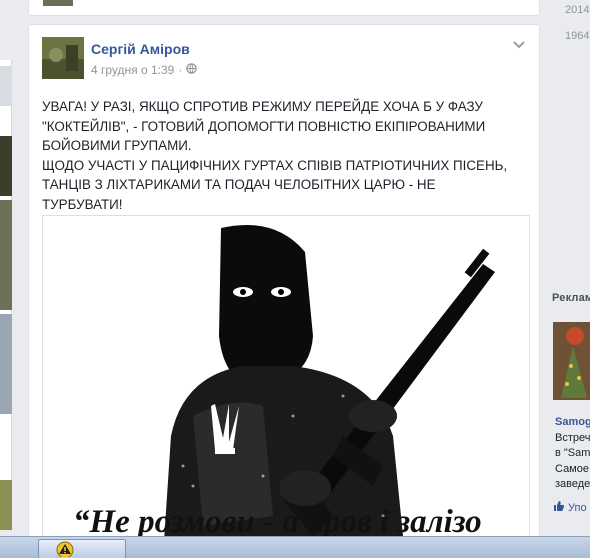 The height and width of the screenshot is (558, 590). I want to click on left-column-thumbnails, so click(6, 295).